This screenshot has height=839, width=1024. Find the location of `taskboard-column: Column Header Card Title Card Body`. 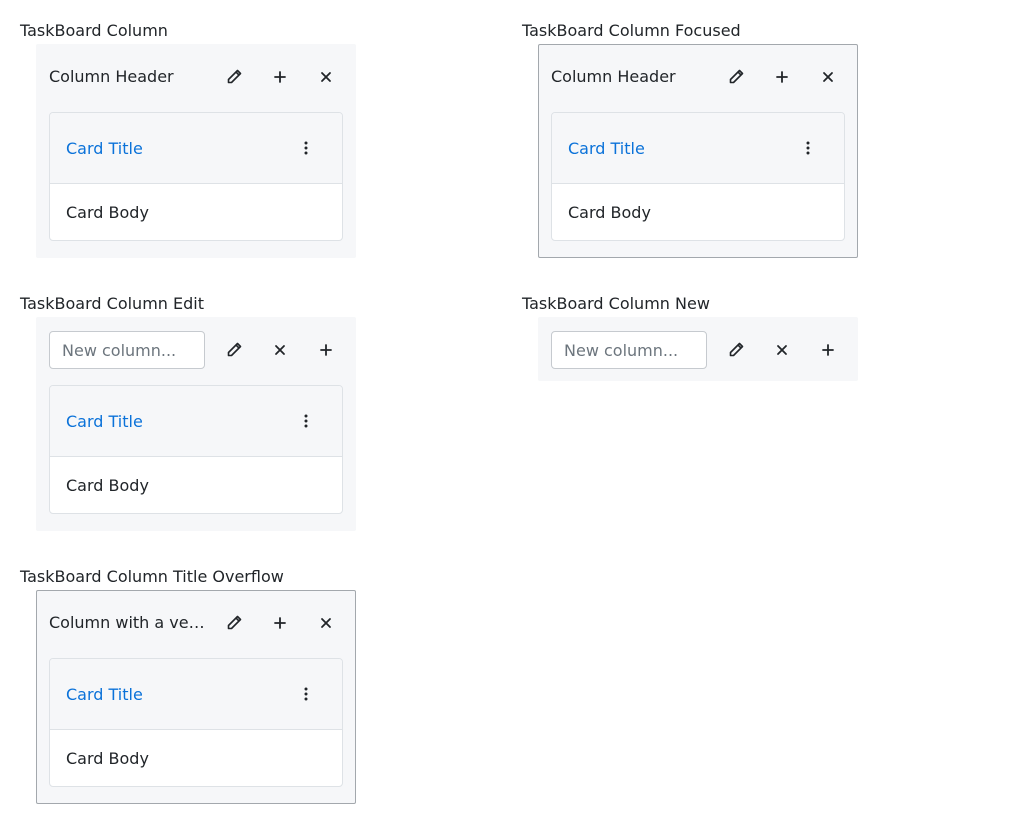

taskboard-column: Column Header Card Title Card Body is located at coordinates (196, 151).